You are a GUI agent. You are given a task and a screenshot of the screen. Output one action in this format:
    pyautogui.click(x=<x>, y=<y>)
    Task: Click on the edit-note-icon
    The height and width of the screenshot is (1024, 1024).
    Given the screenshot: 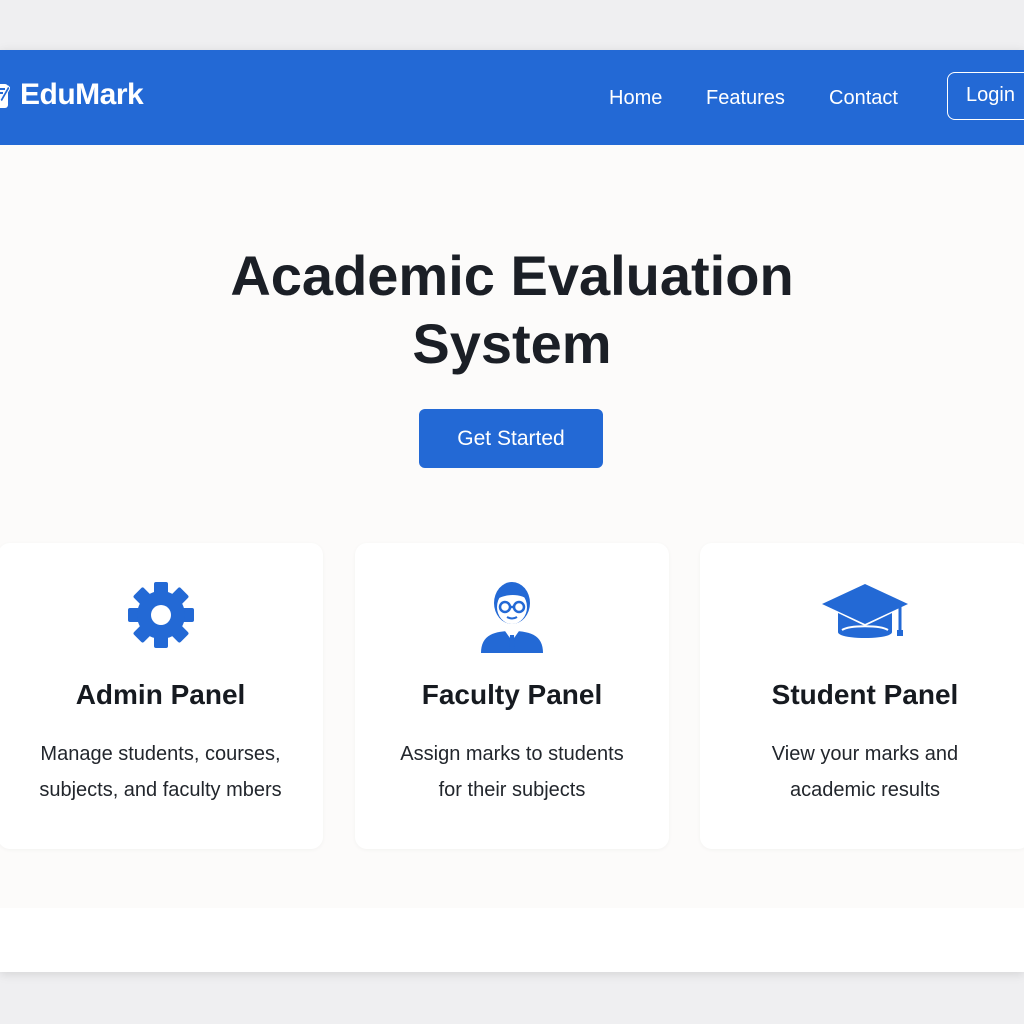 What is the action you would take?
    pyautogui.click(x=5, y=96)
    